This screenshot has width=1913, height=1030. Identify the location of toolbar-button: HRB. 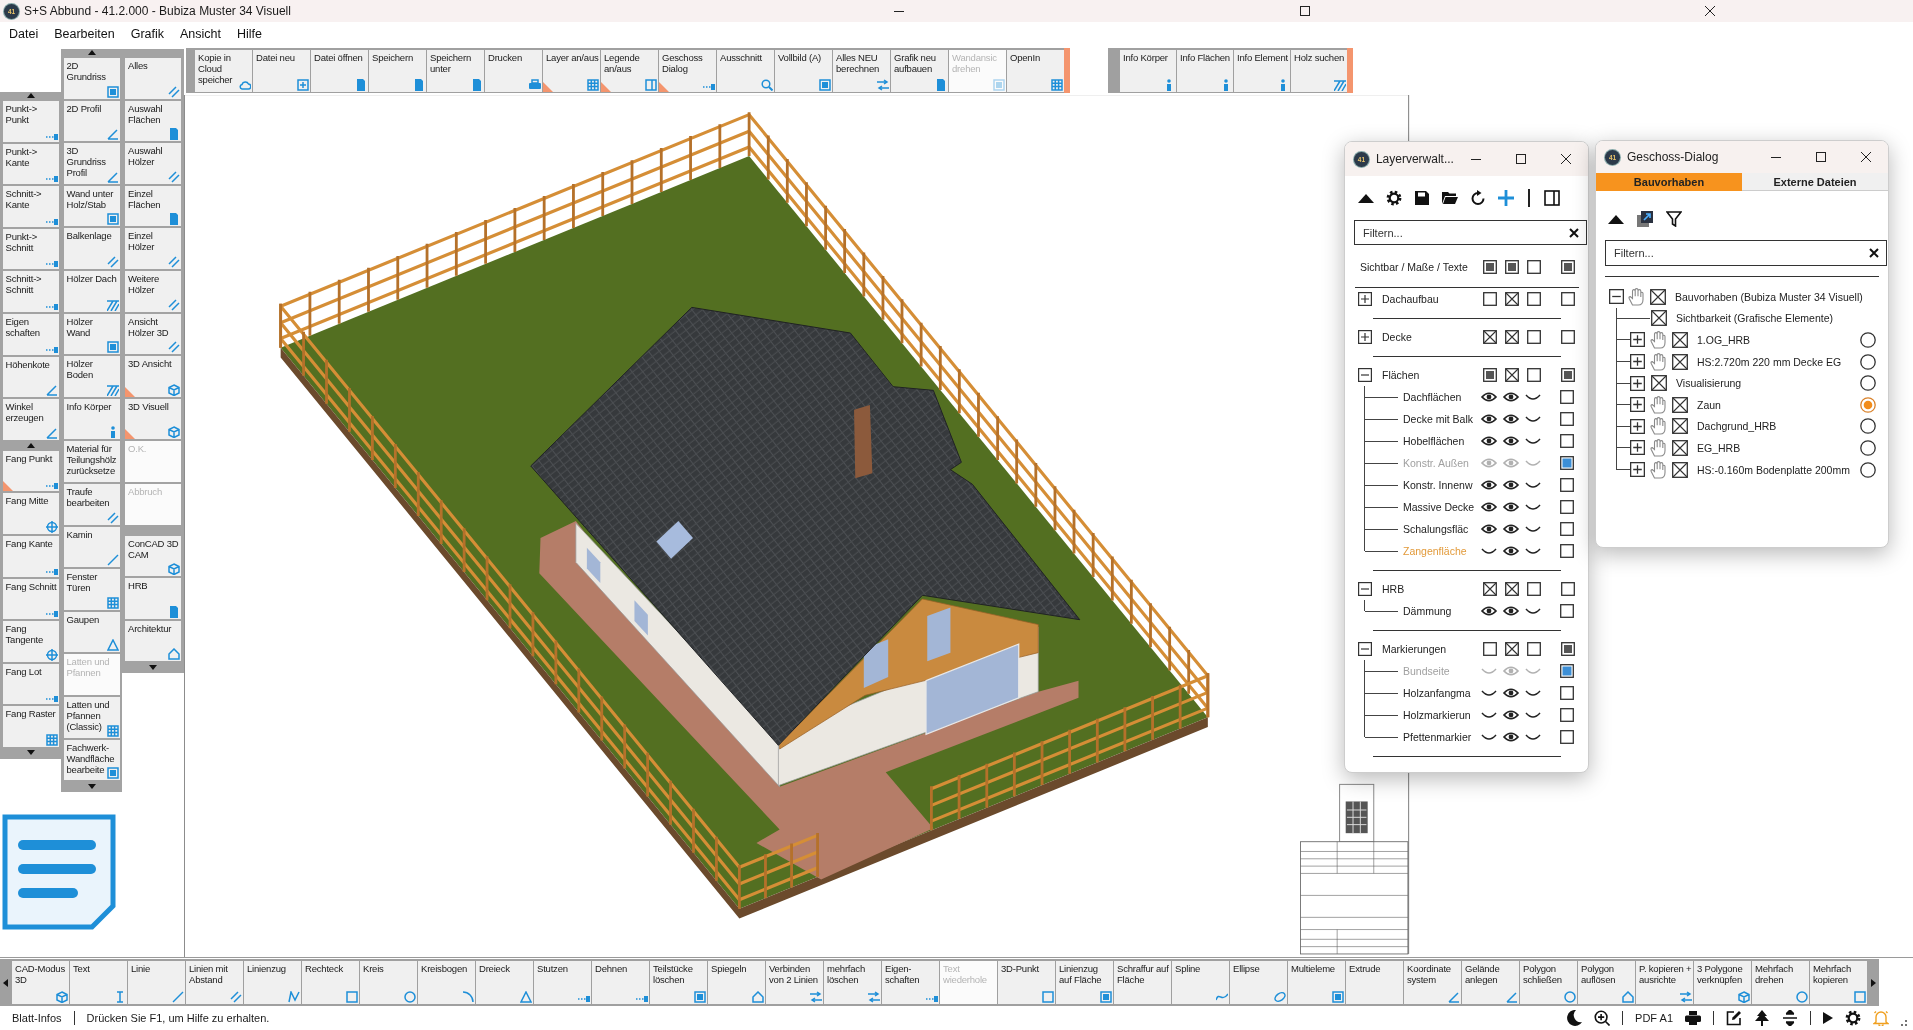
(153, 598).